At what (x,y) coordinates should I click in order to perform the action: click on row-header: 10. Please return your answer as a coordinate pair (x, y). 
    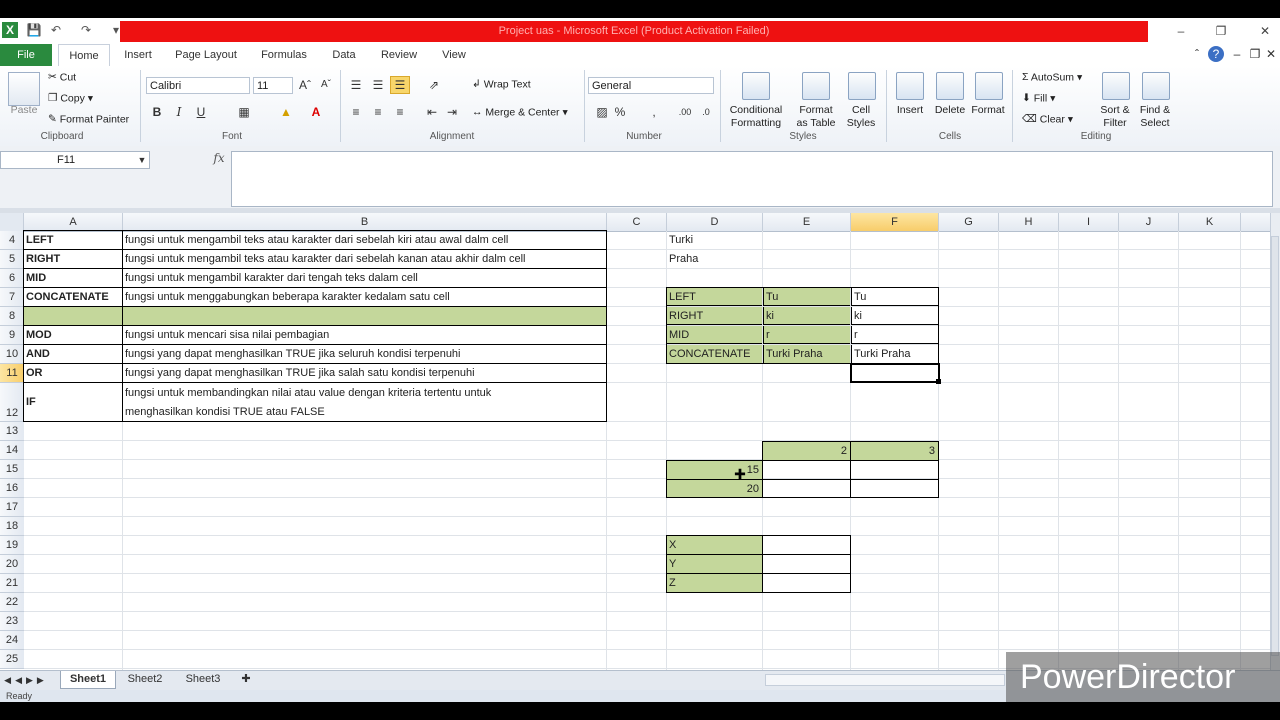
    Looking at the image, I should click on (12, 354).